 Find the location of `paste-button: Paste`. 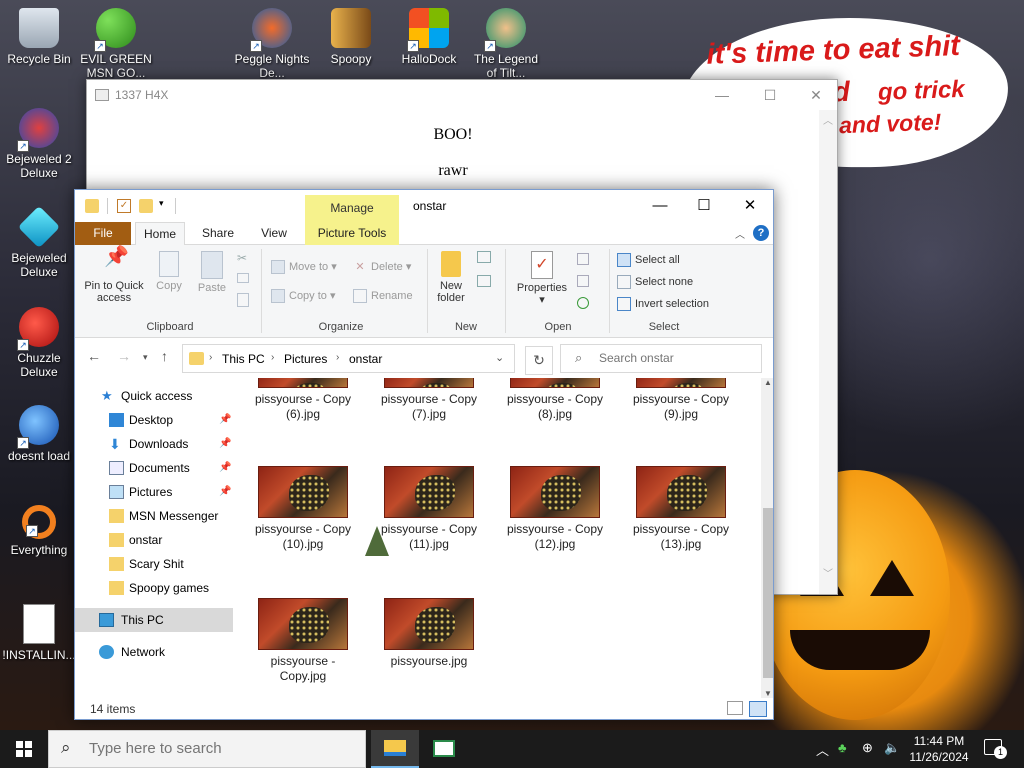

paste-button: Paste is located at coordinates (212, 272).